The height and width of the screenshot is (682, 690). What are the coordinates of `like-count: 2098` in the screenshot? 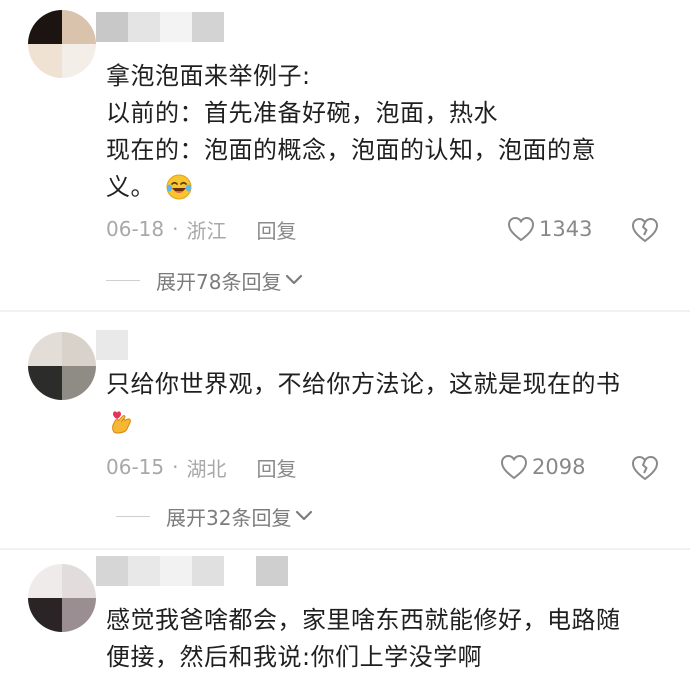 It's located at (559, 467).